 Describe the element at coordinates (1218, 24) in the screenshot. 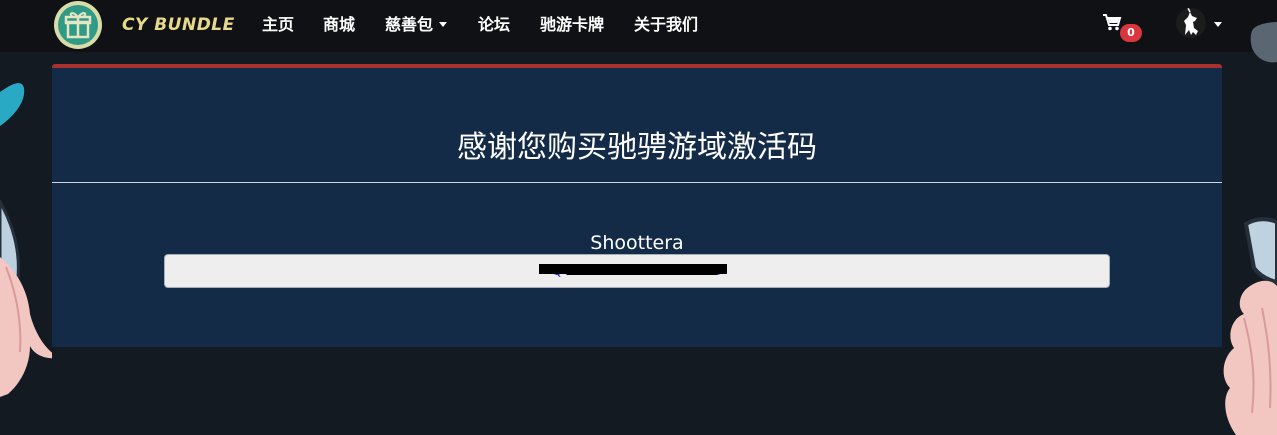

I see `user-menu-chevron-down-icon` at that location.